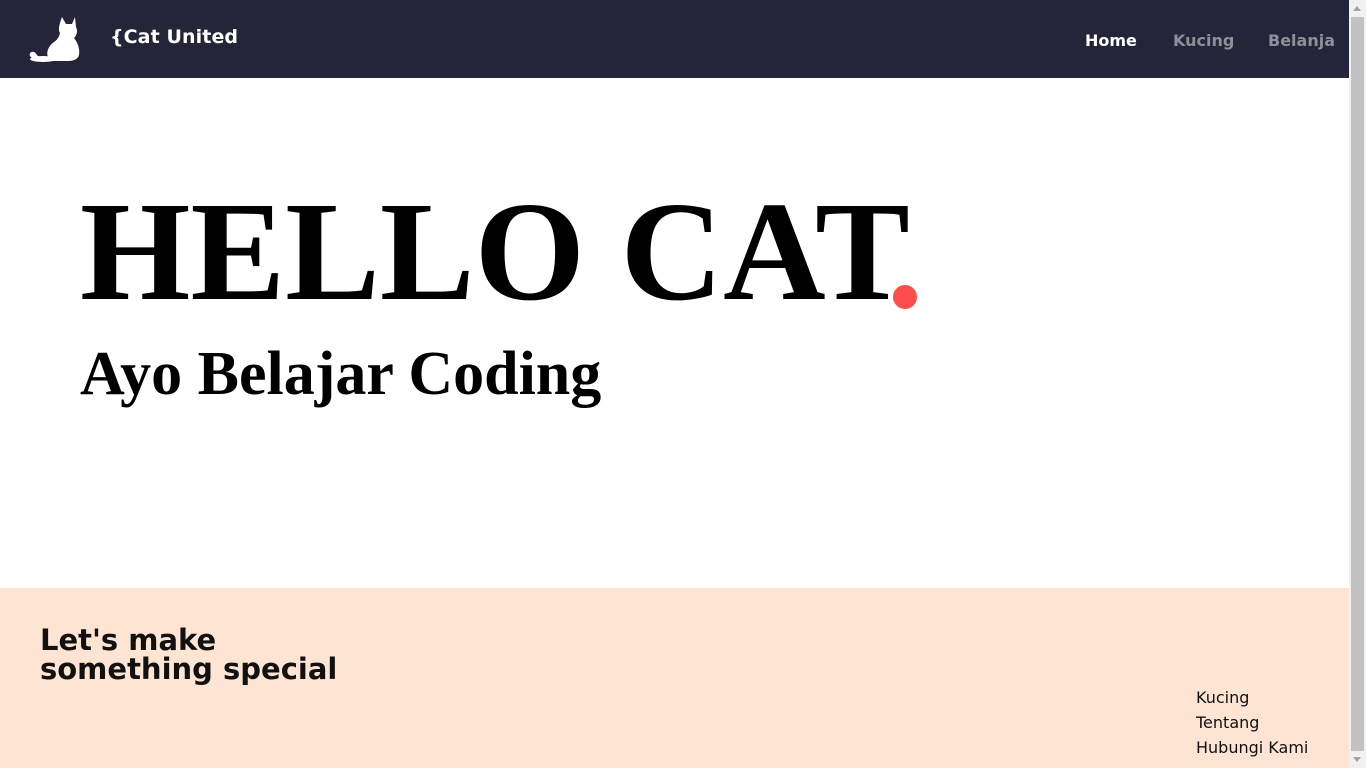 The width and height of the screenshot is (1366, 768). What do you see at coordinates (174, 37) in the screenshot?
I see `brand-name: {Cat United` at bounding box center [174, 37].